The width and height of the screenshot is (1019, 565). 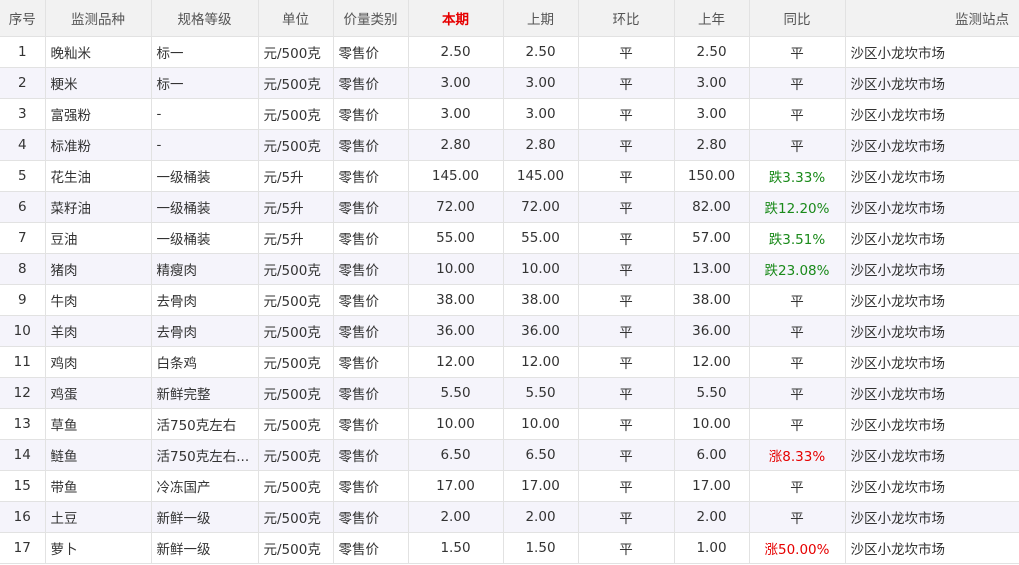 I want to click on header-variety: 监测品种, so click(x=98, y=18).